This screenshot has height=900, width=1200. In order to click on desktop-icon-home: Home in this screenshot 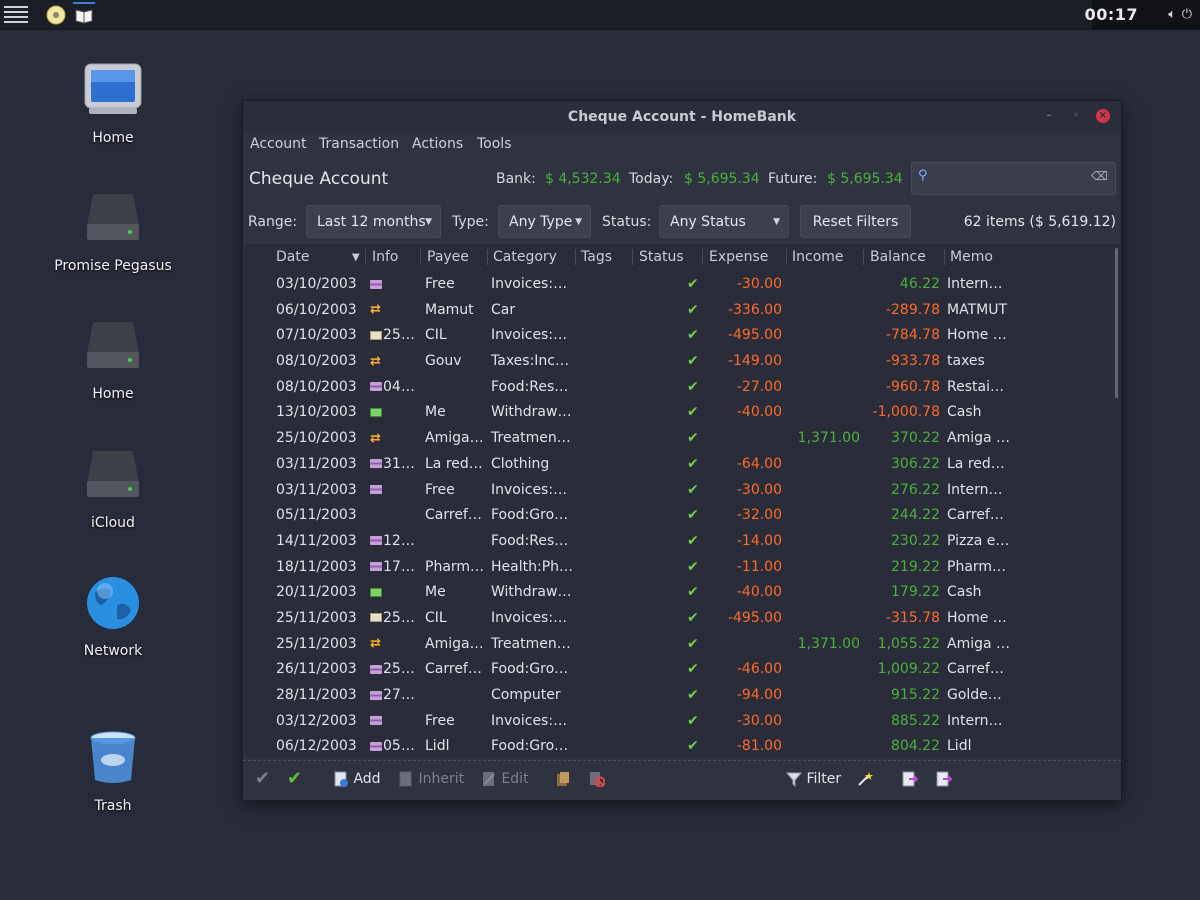, I will do `click(113, 104)`.